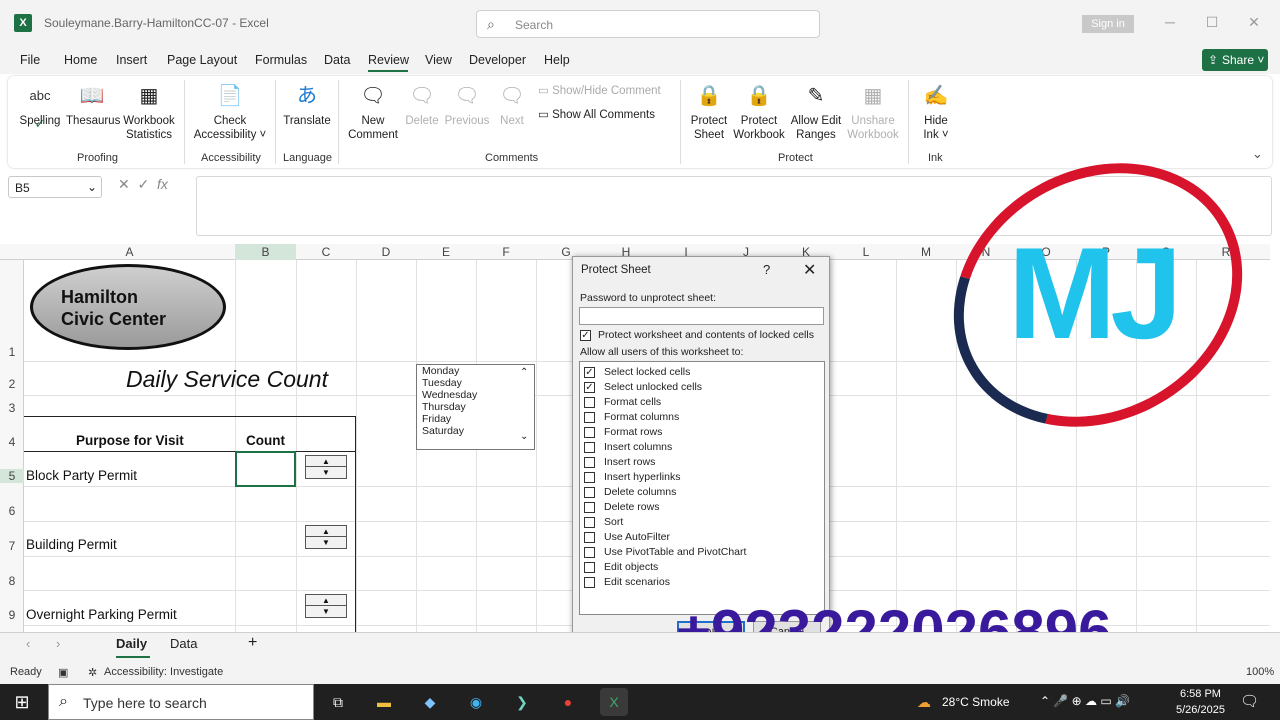  What do you see at coordinates (476, 702) in the screenshot?
I see `edge-icon: ◉` at bounding box center [476, 702].